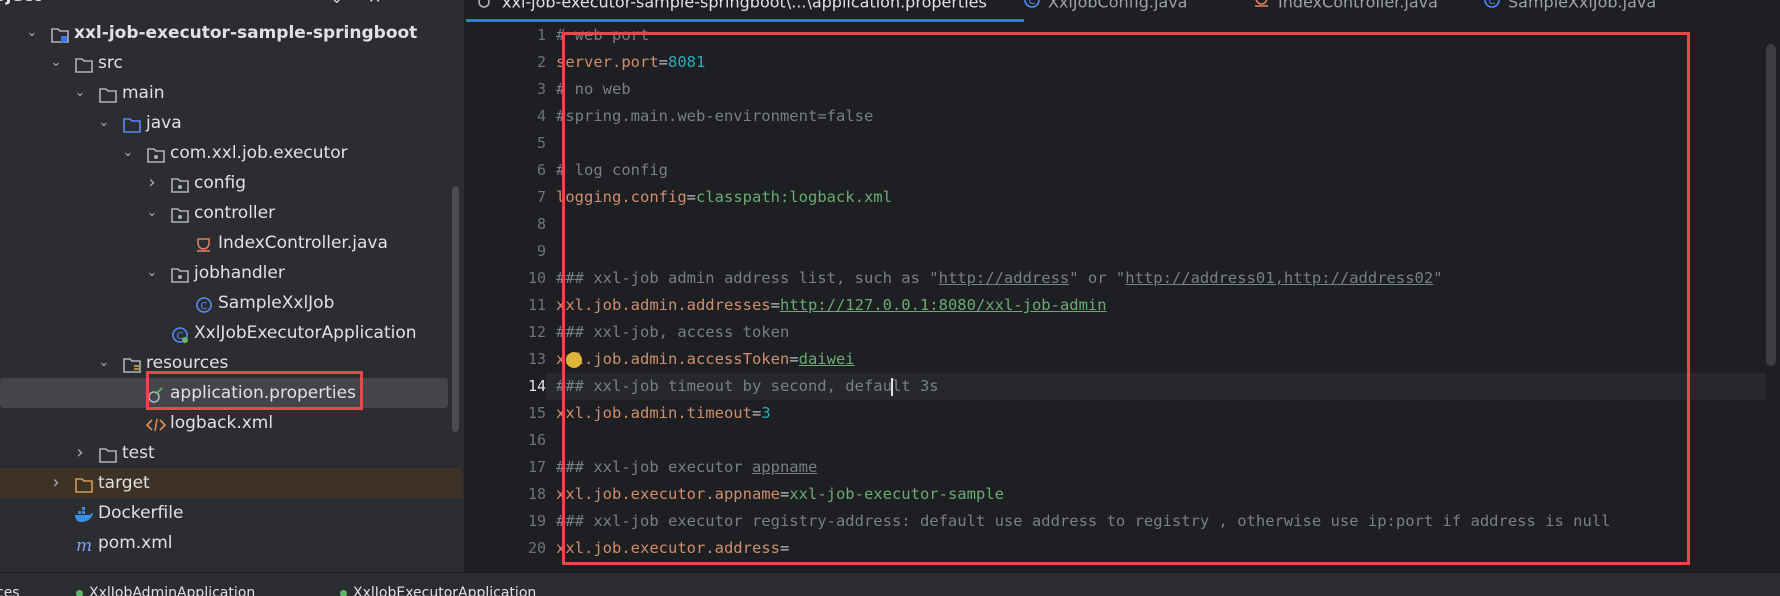  I want to click on line-number: 12, so click(536, 332).